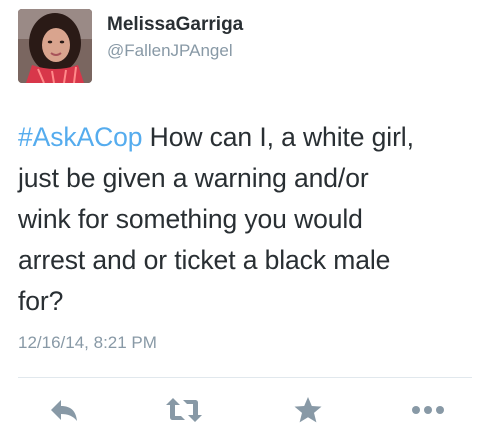 Image resolution: width=490 pixels, height=437 pixels. I want to click on hashtag-link: #AskACop, so click(80, 137).